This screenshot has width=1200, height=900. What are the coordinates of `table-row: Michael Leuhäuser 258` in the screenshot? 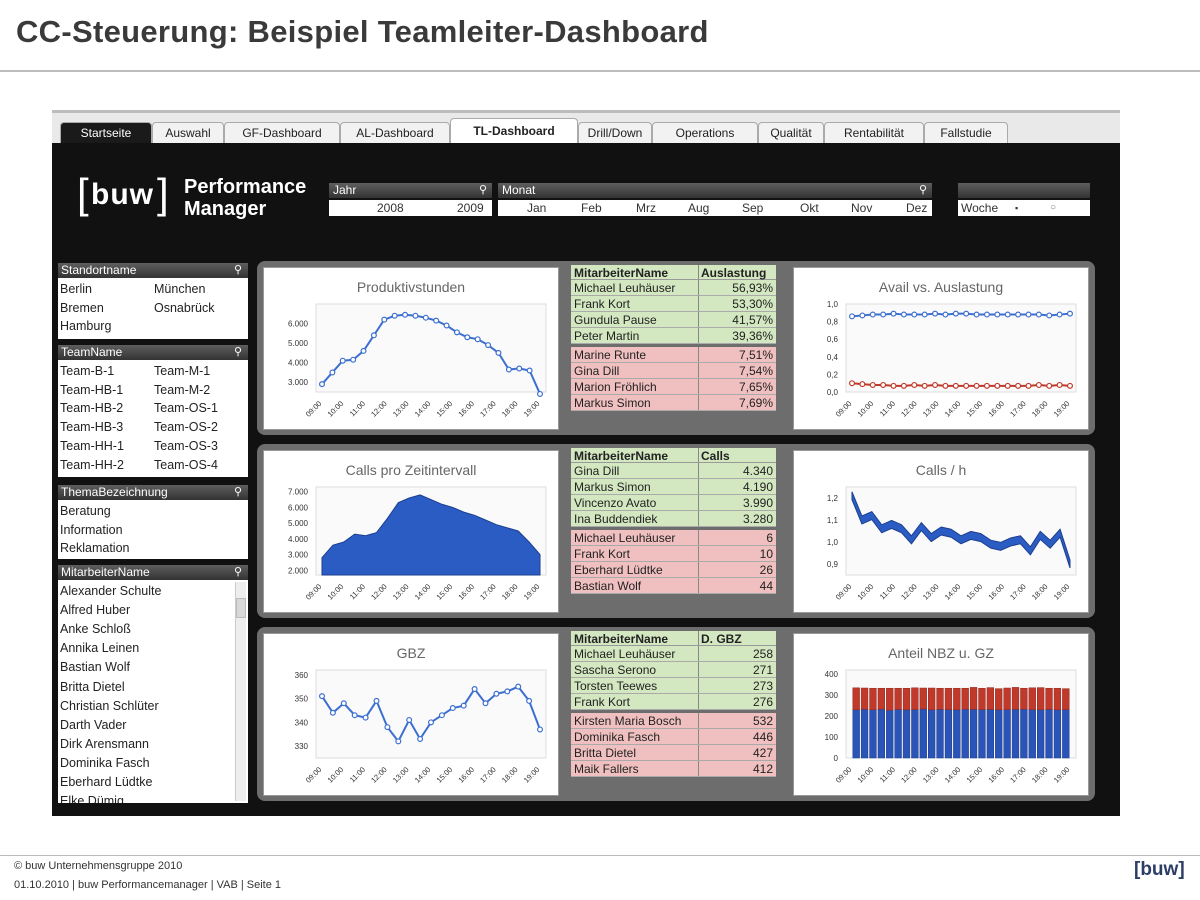 It's located at (673, 654).